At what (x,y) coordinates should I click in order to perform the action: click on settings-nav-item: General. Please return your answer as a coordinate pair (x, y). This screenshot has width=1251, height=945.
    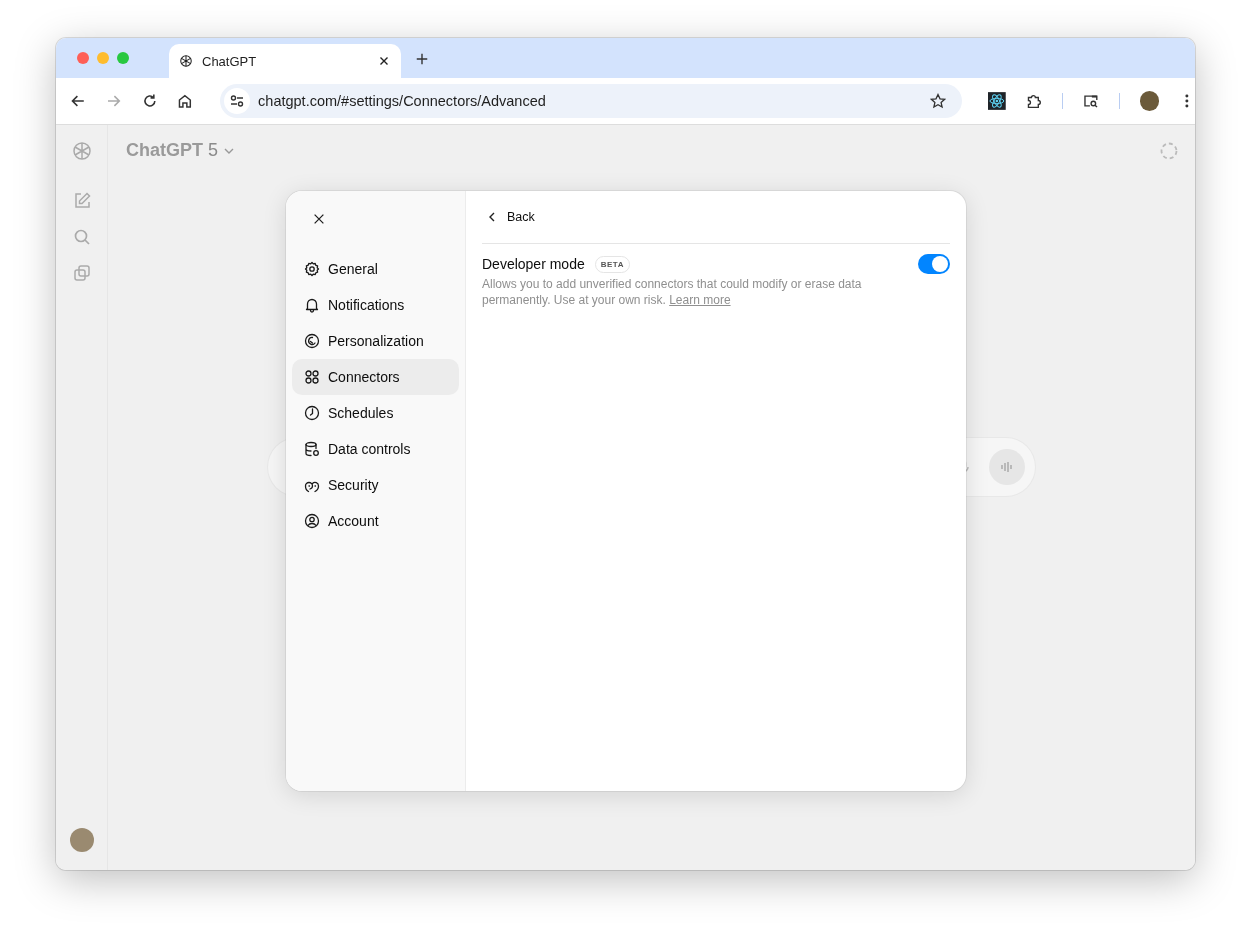
    Looking at the image, I should click on (375, 269).